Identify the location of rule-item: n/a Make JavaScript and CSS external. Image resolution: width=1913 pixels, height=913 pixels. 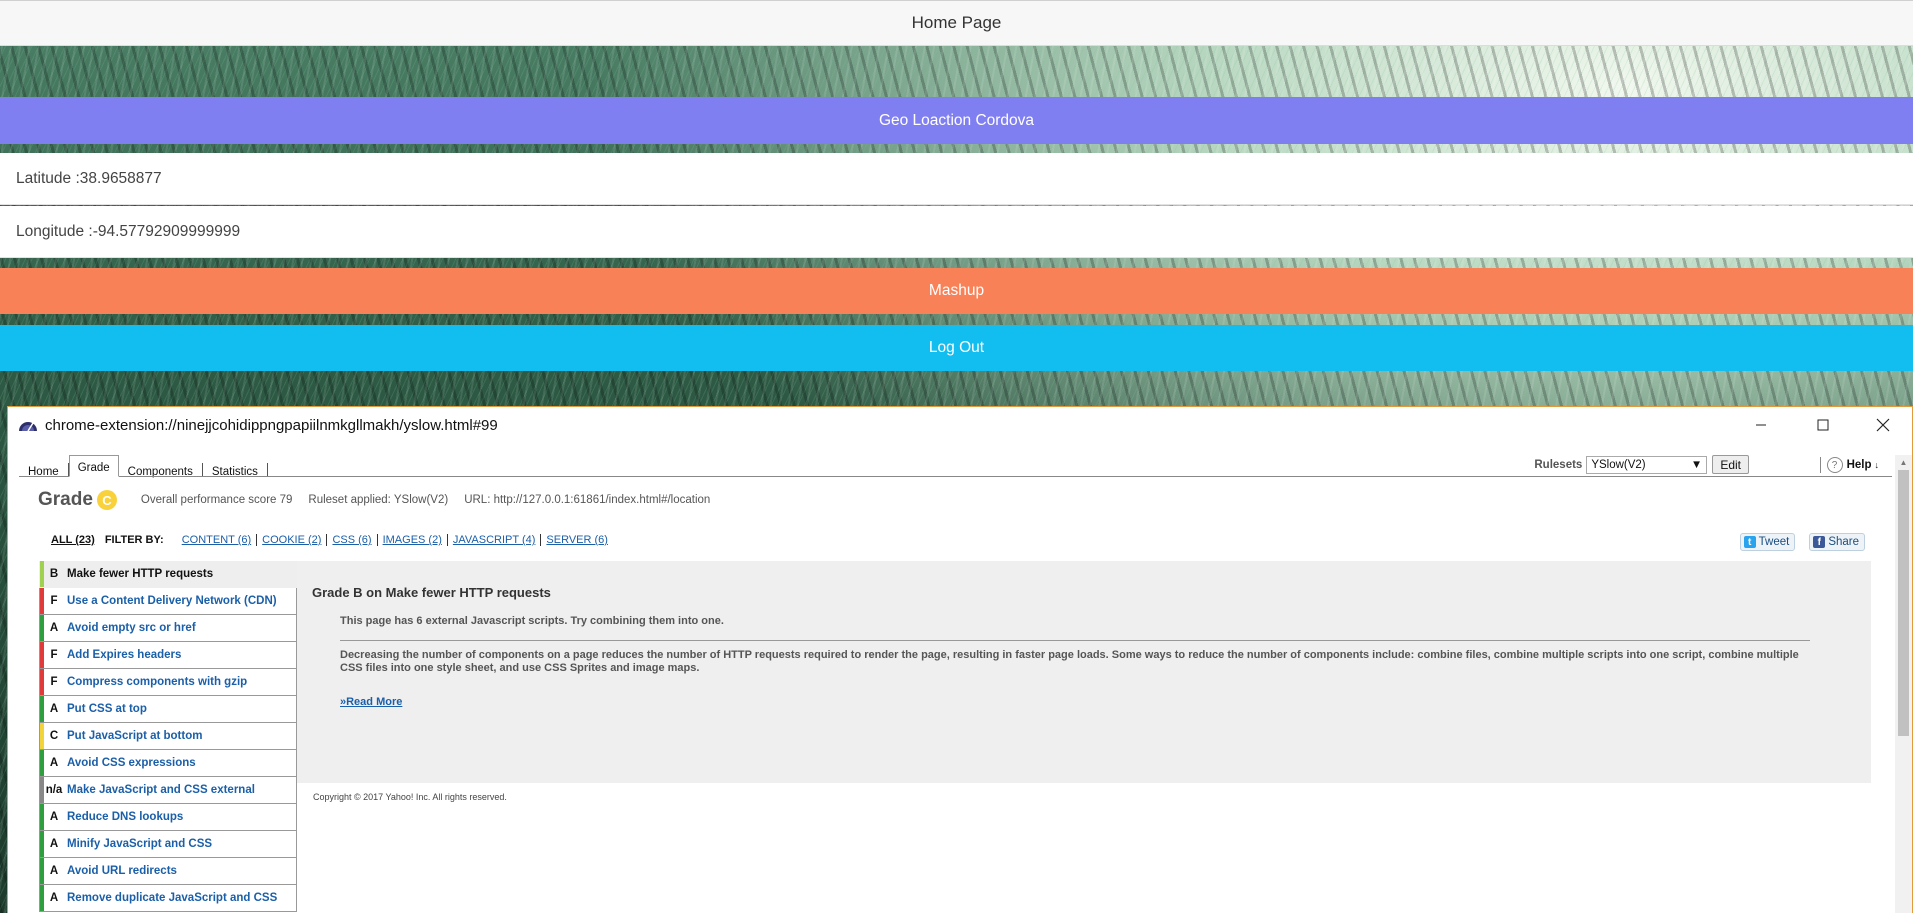
(168, 790).